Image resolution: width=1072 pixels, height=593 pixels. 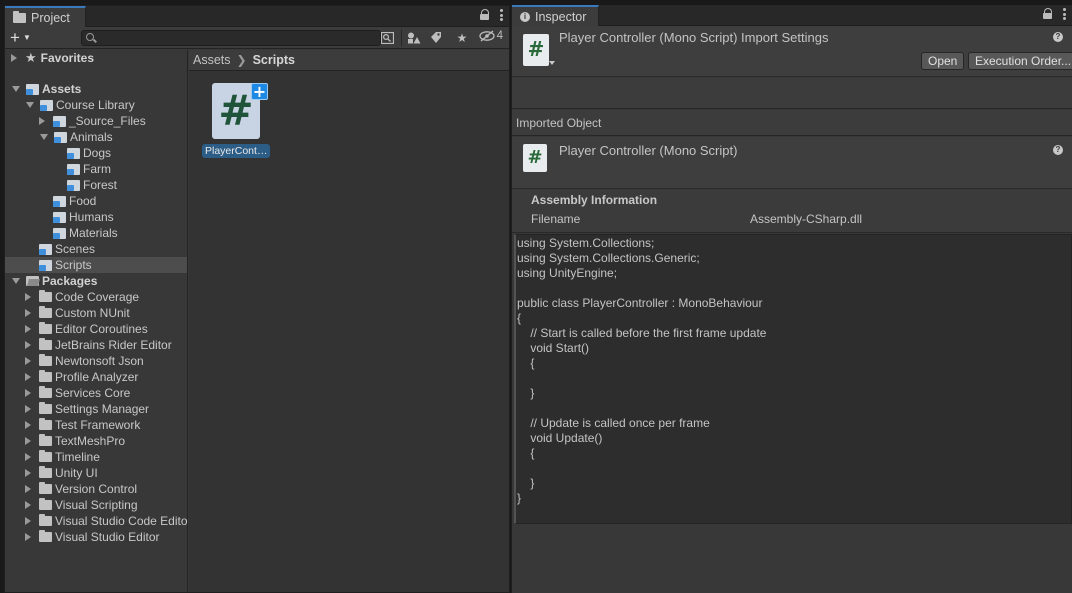 What do you see at coordinates (90, 37) in the screenshot?
I see `search-icon` at bounding box center [90, 37].